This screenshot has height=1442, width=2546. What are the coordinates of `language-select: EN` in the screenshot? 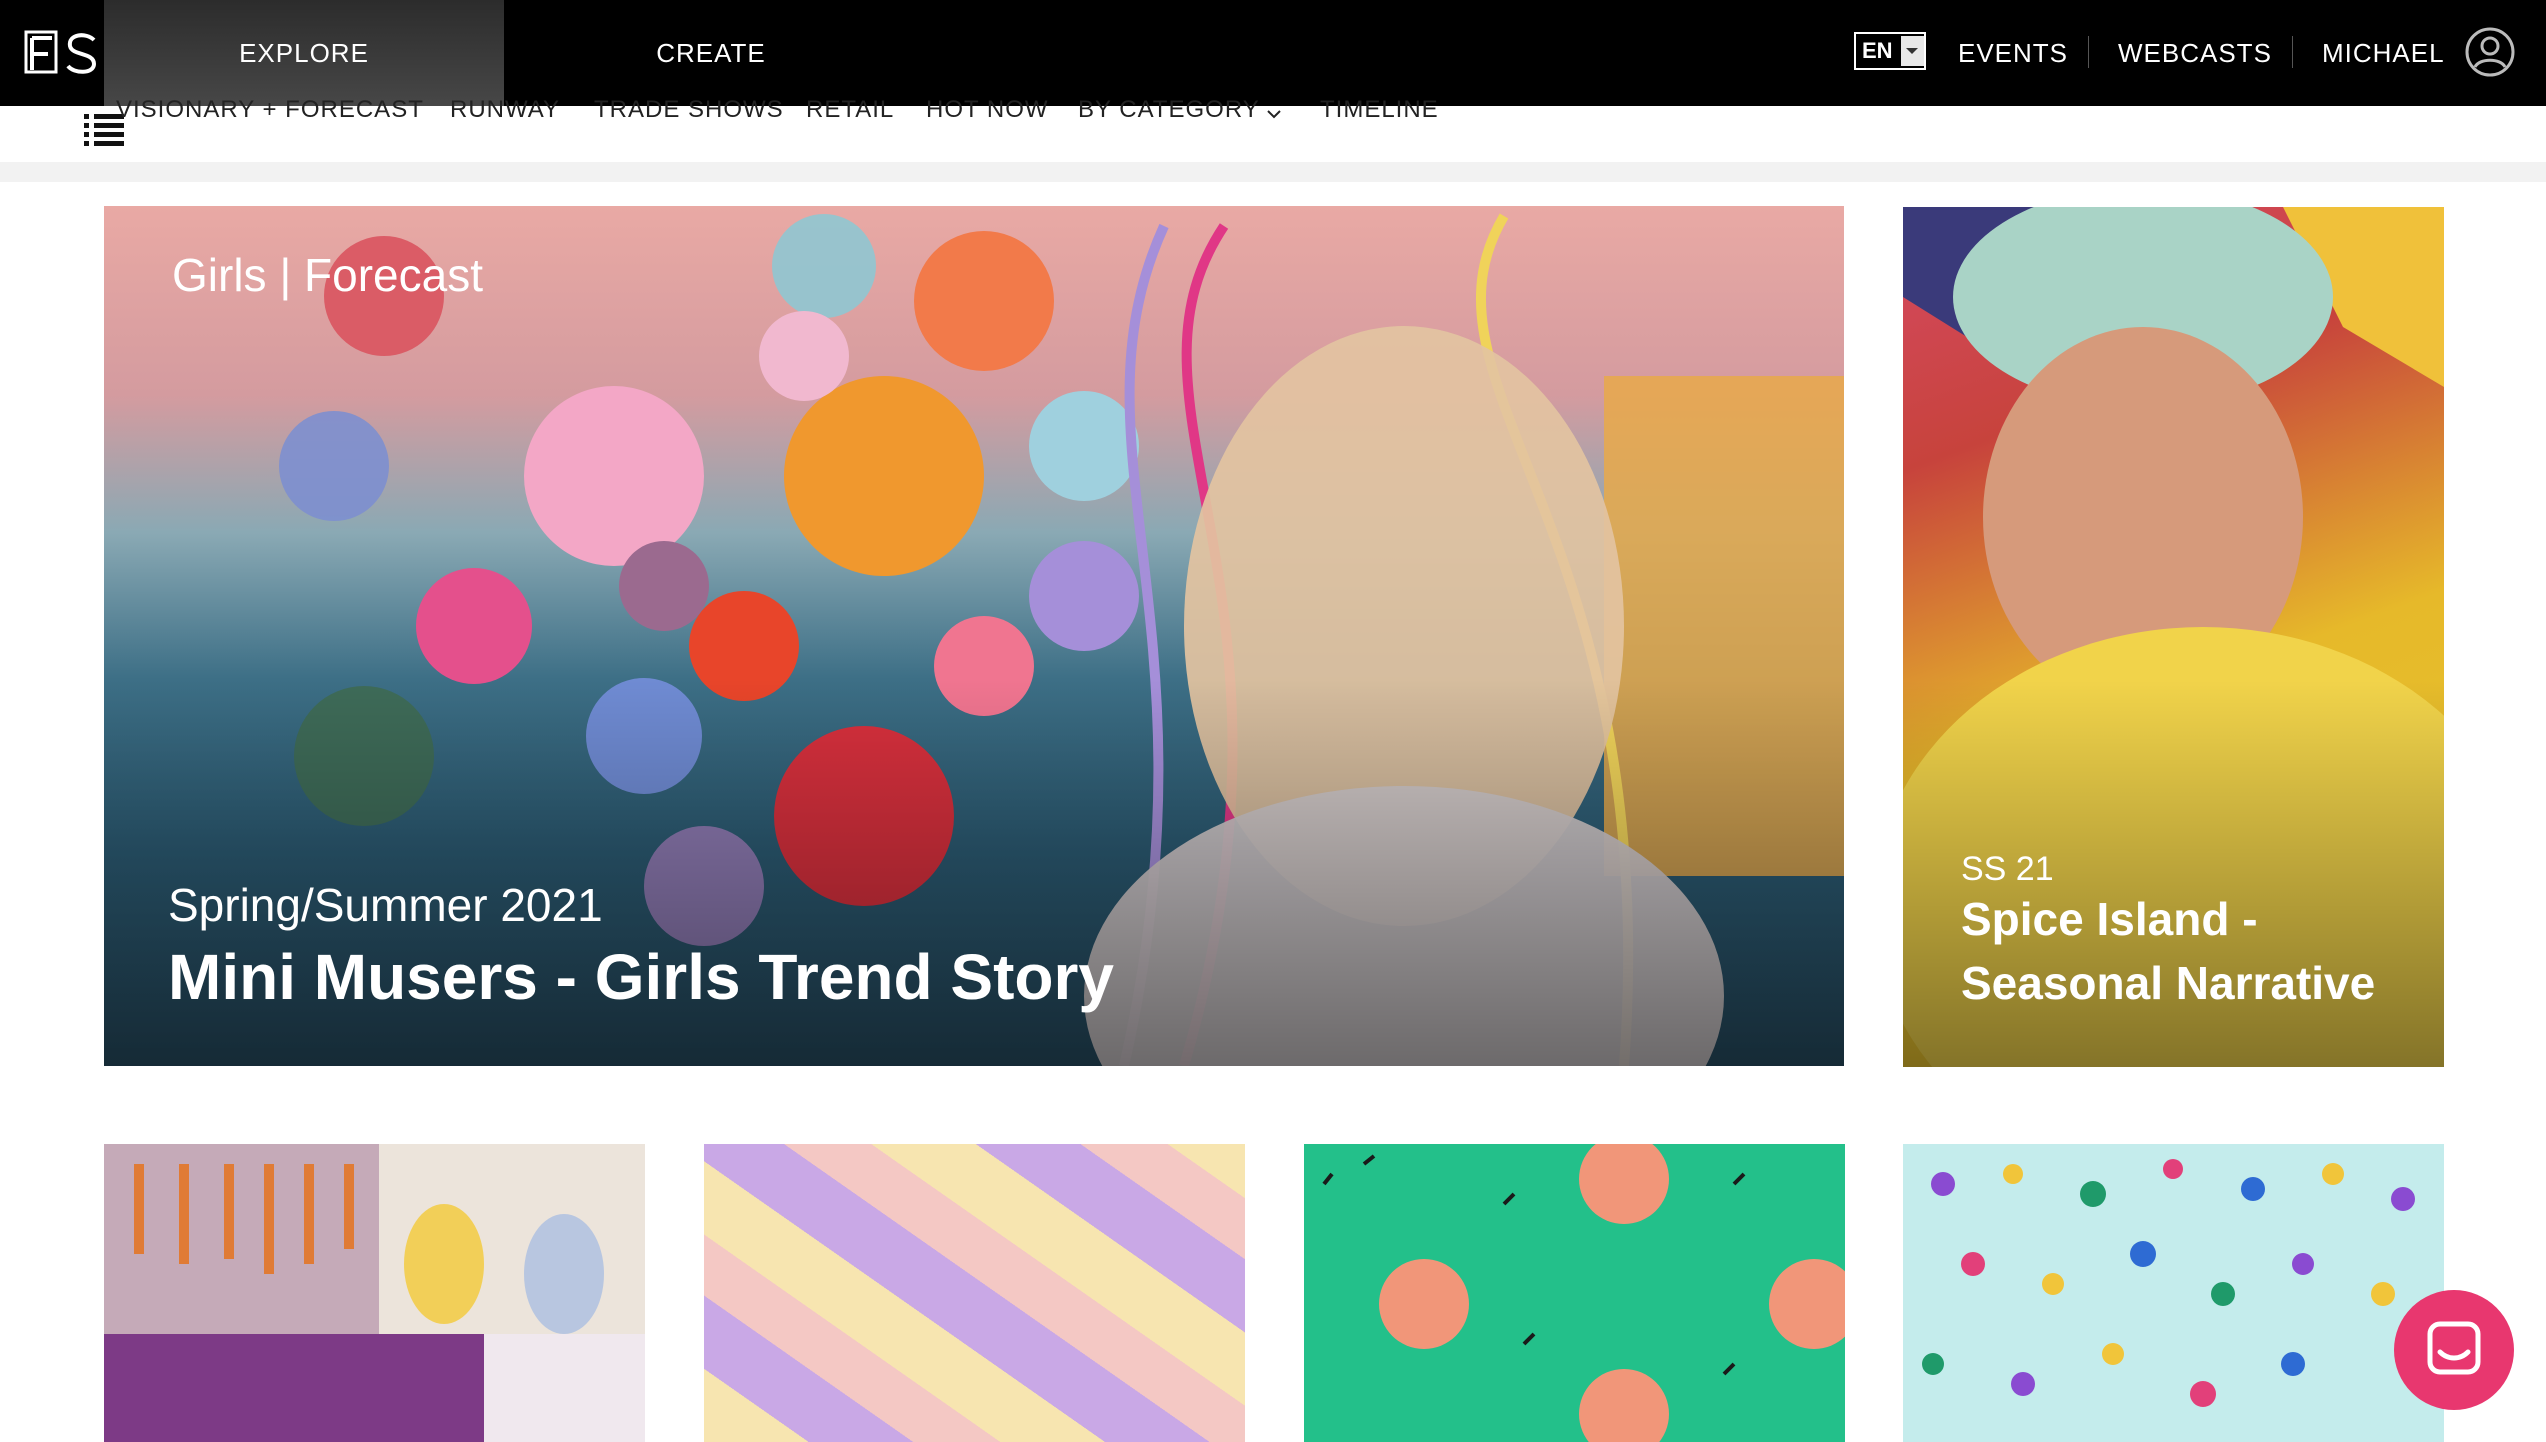 It's located at (1890, 51).